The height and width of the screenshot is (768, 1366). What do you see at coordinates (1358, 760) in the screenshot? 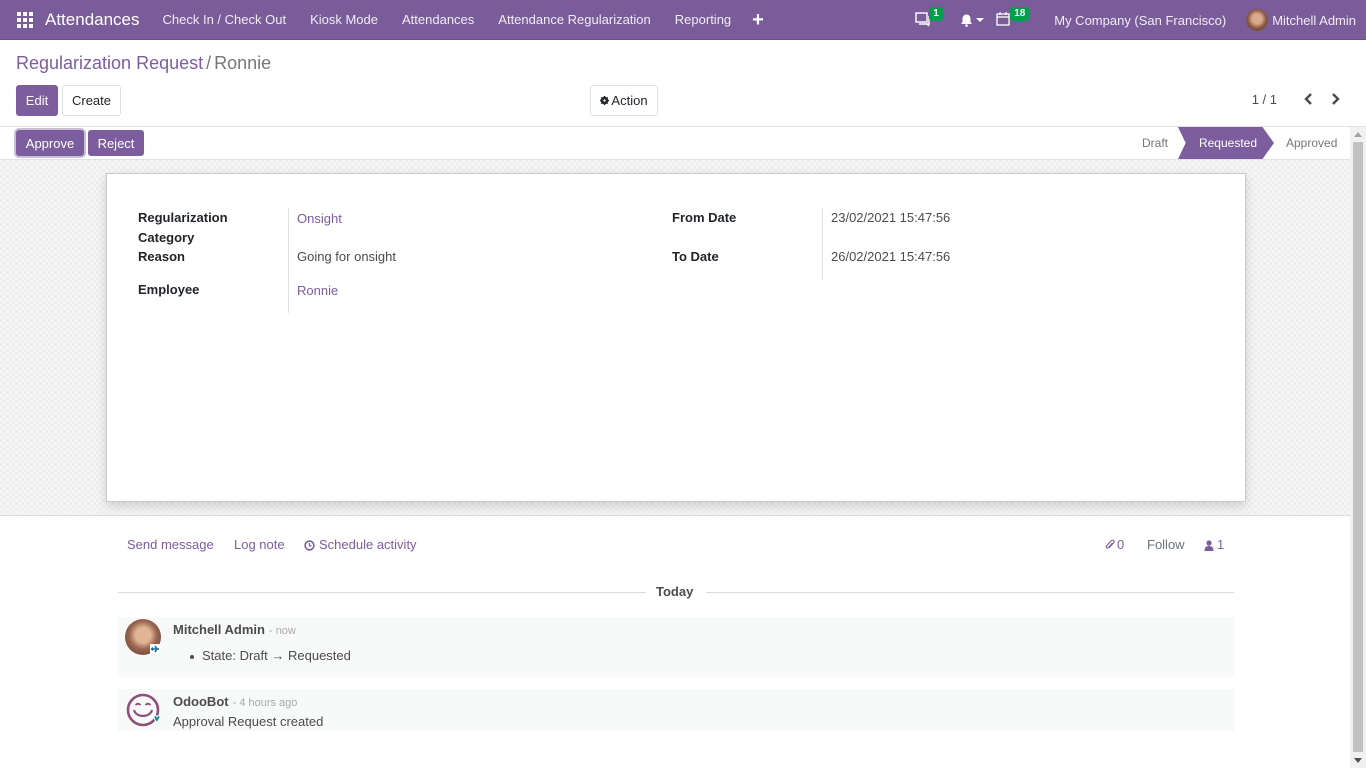
I see `scroll-down-arrow-icon` at bounding box center [1358, 760].